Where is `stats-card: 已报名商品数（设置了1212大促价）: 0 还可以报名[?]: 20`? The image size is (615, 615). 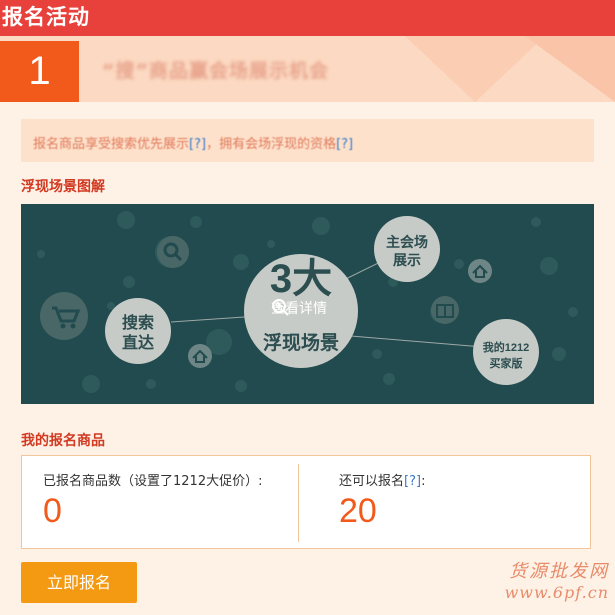
stats-card: 已报名商品数（设置了1212大促价）: 0 还可以报名[?]: 20 is located at coordinates (306, 502).